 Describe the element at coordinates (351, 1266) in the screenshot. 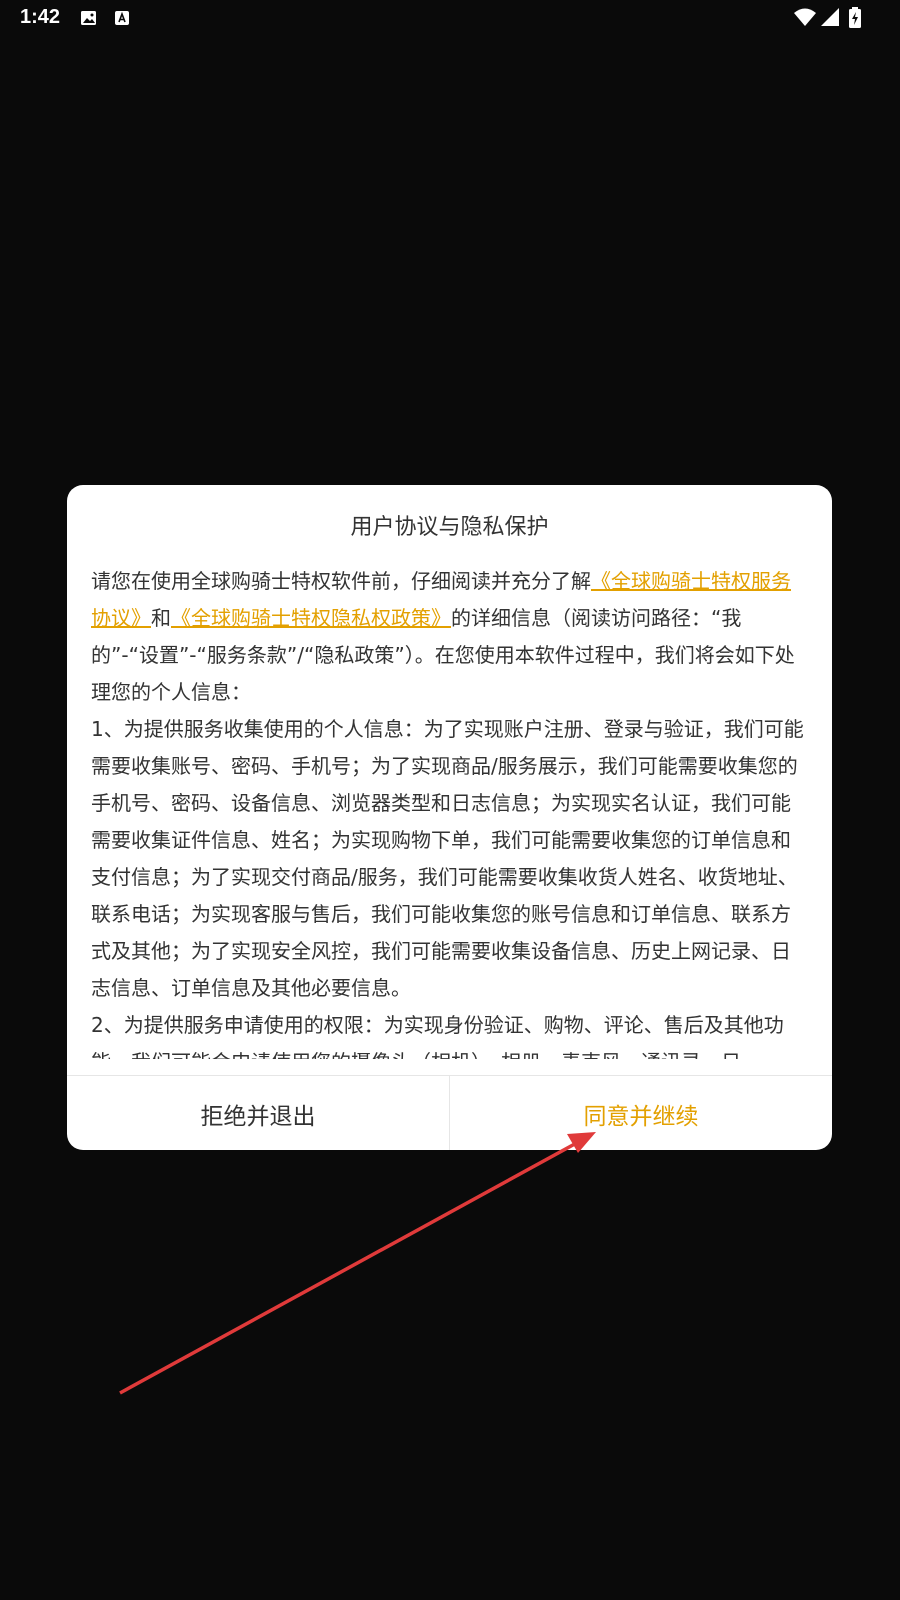

I see `arrow-line` at that location.